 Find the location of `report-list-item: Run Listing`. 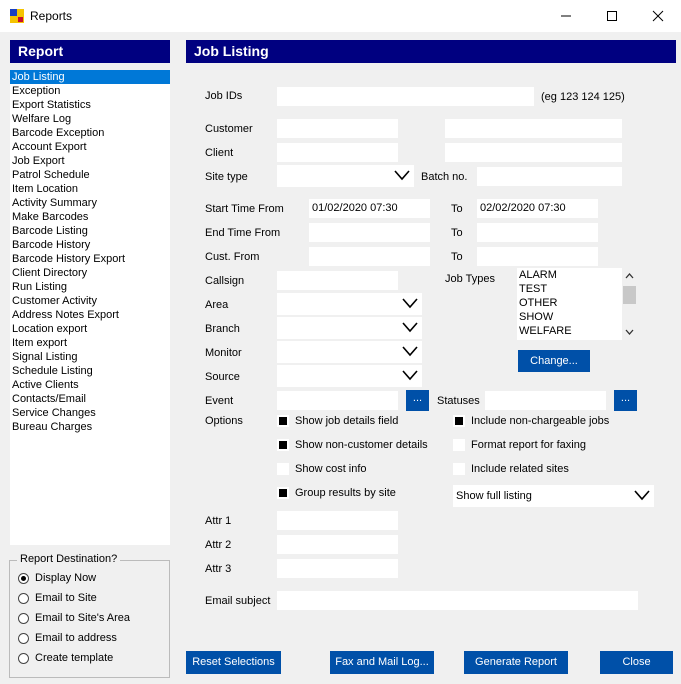

report-list-item: Run Listing is located at coordinates (90, 287).